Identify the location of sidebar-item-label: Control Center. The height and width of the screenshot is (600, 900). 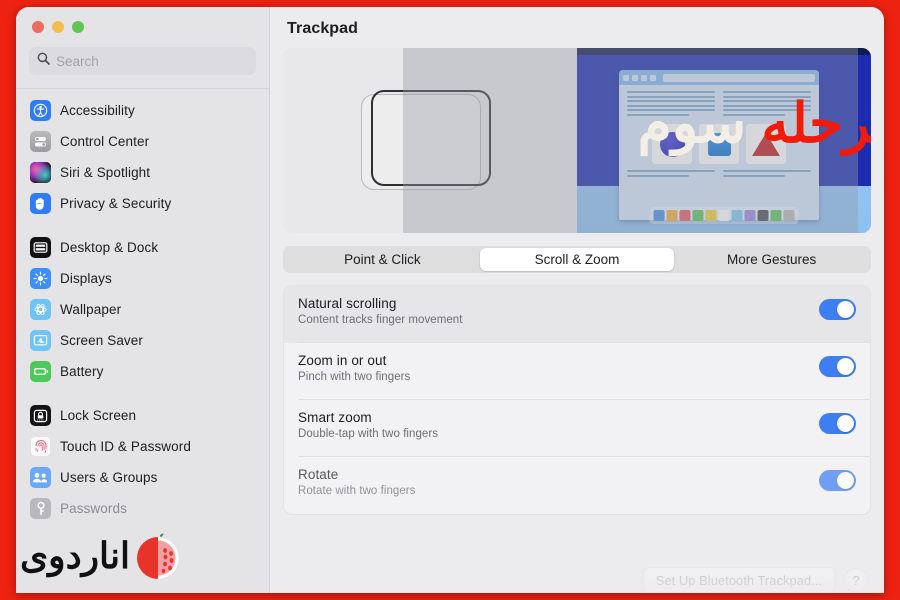
(105, 141).